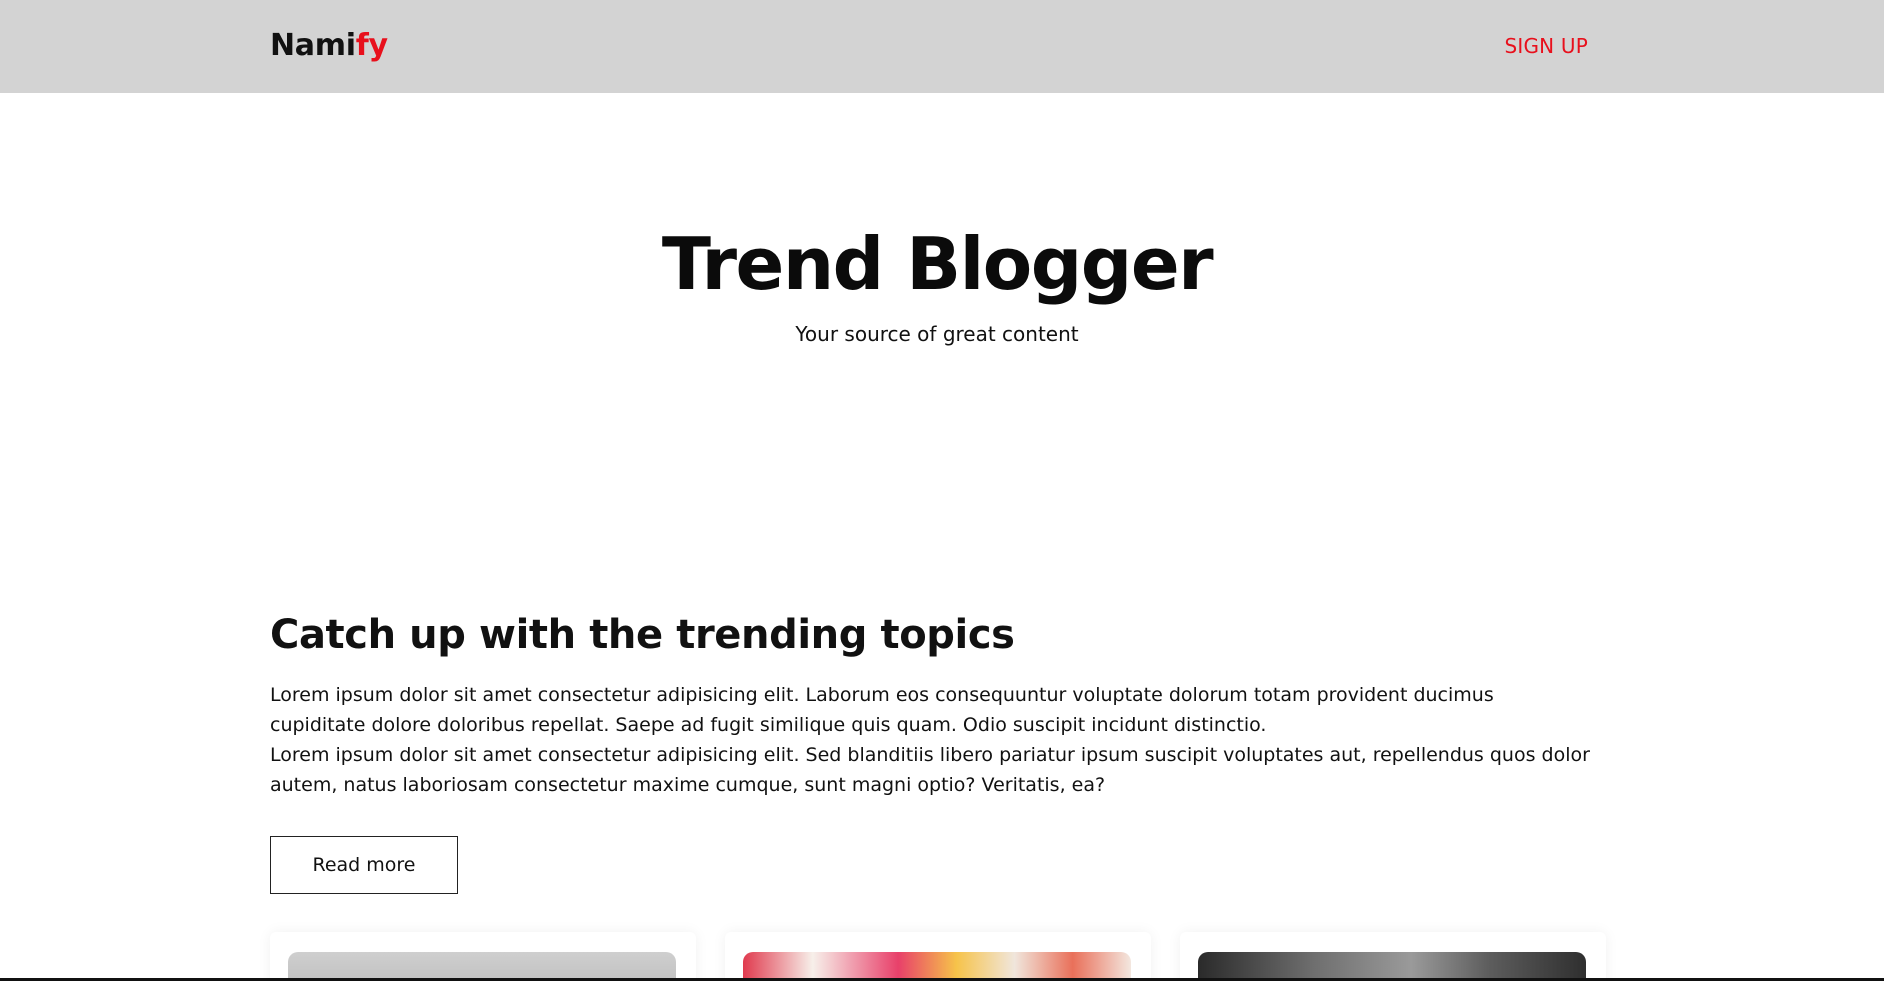 The width and height of the screenshot is (1884, 981). I want to click on card-image-desk, so click(482, 966).